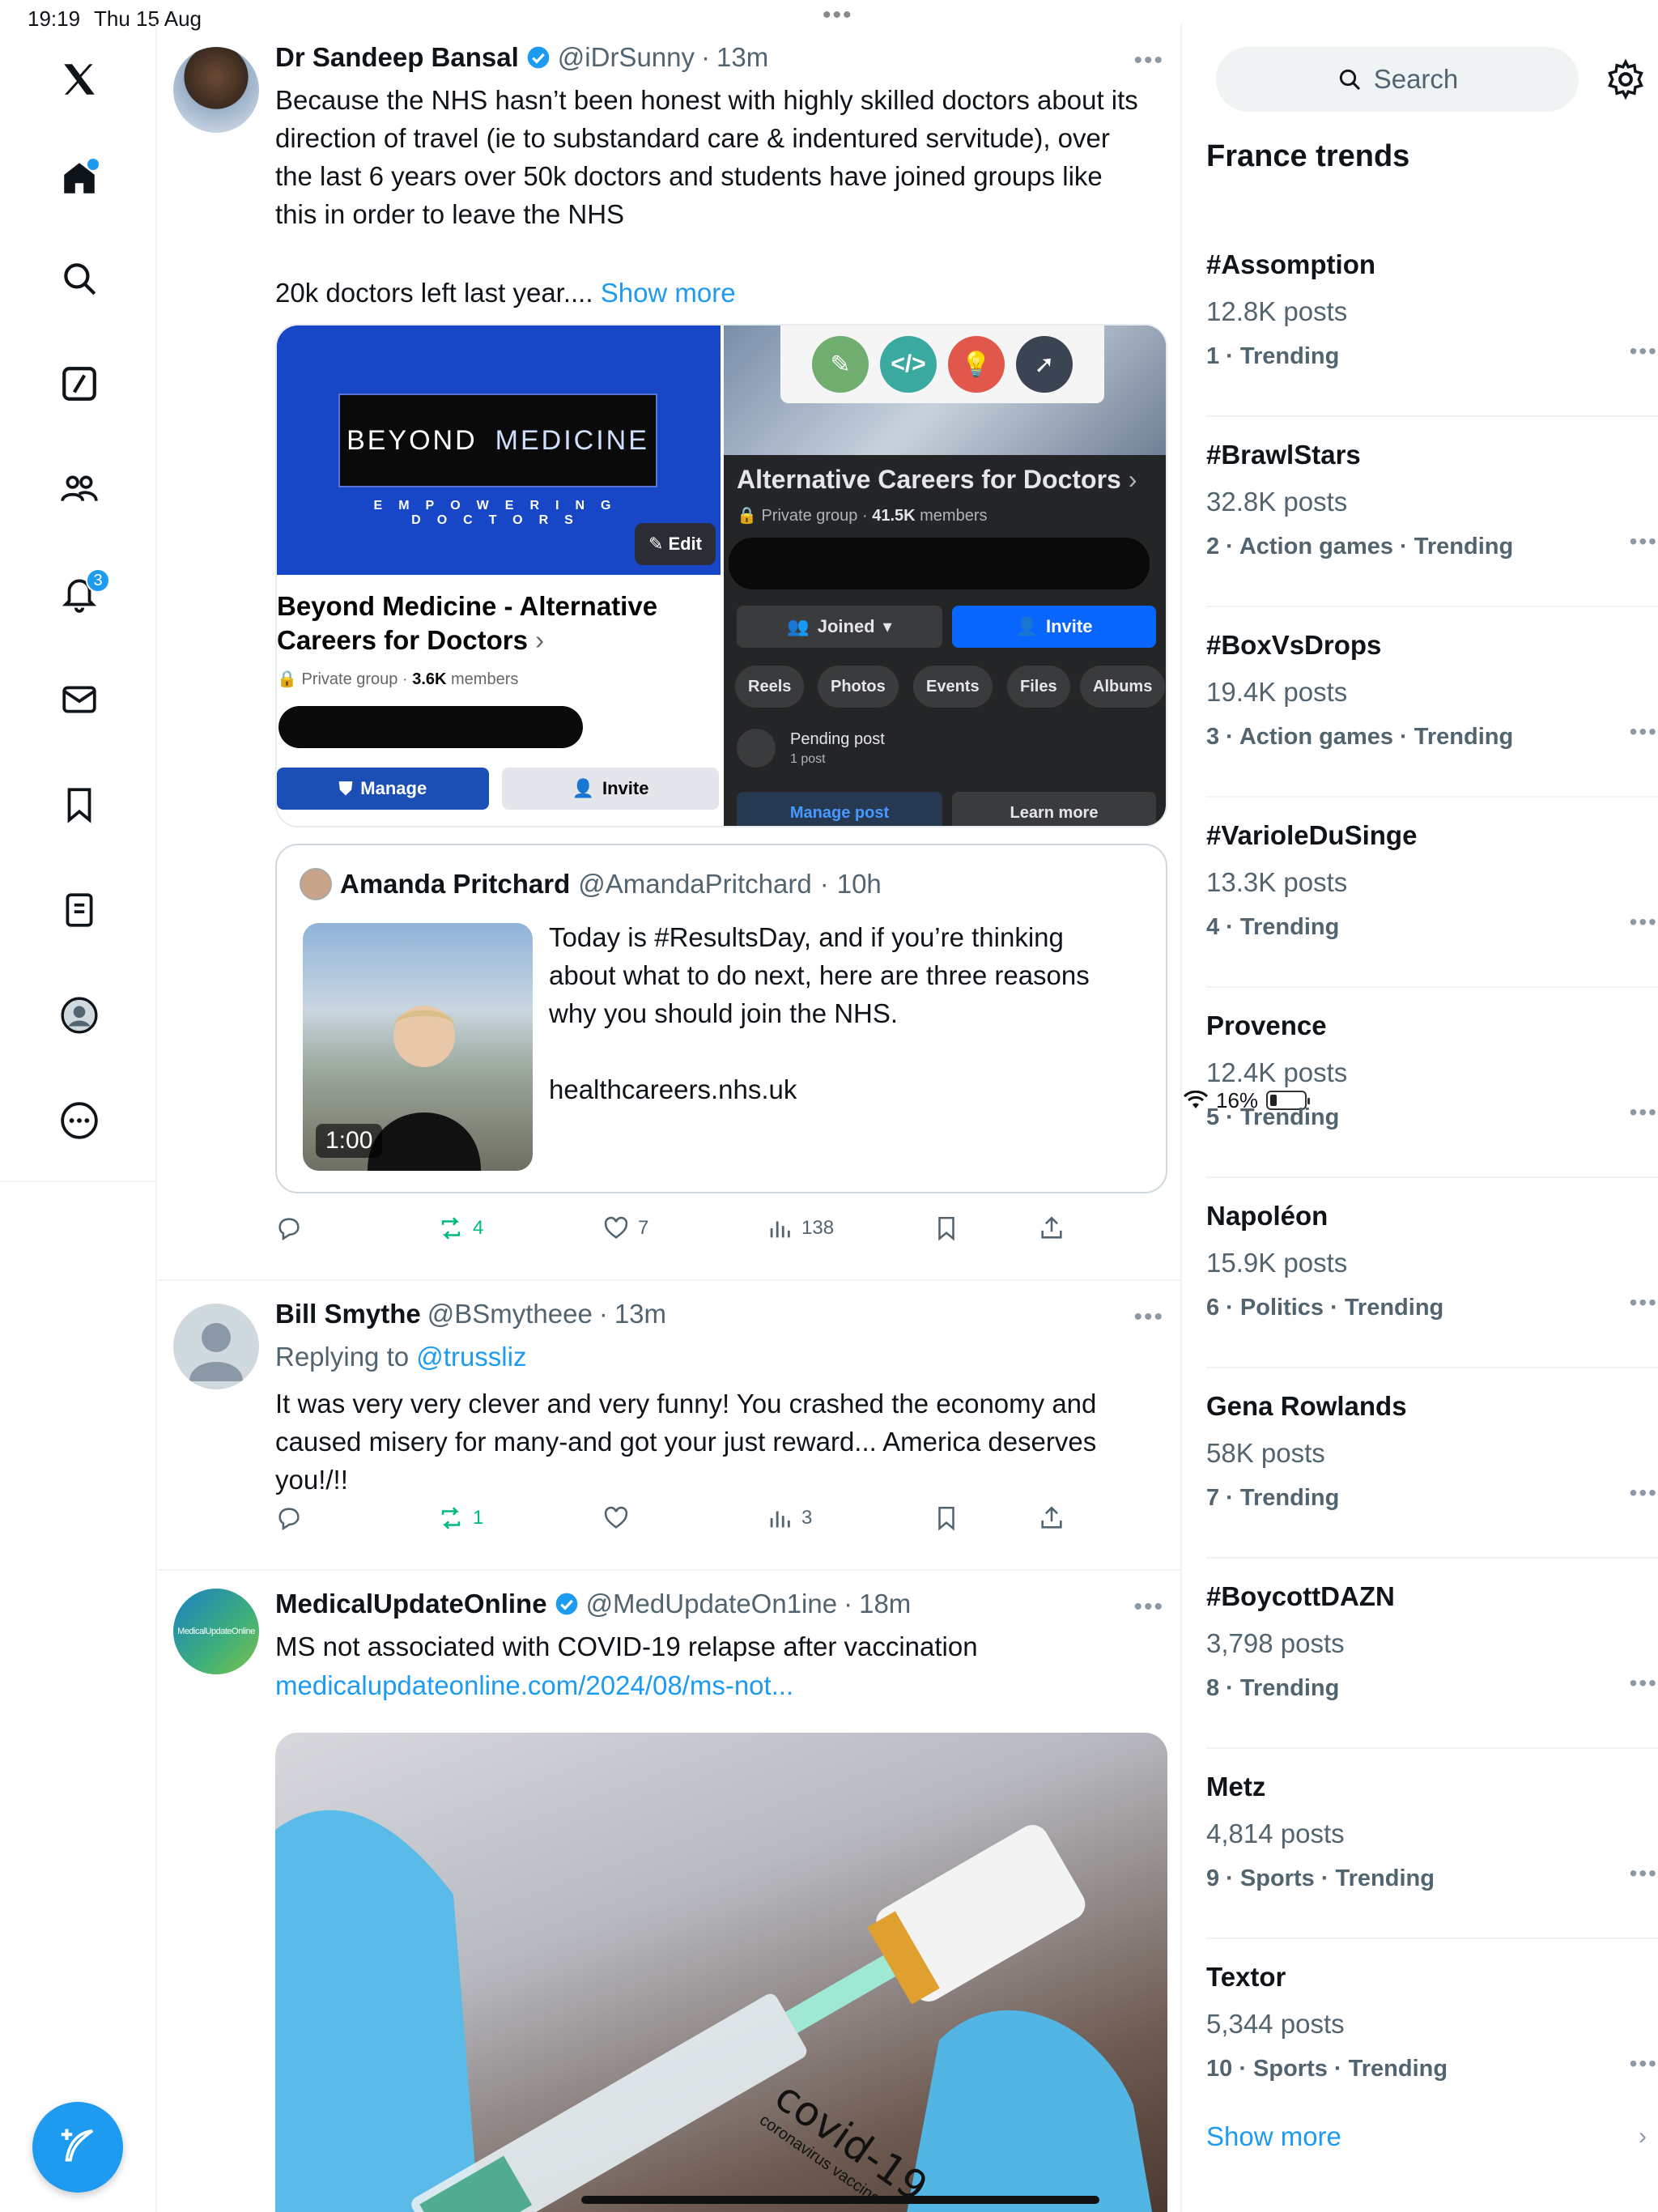 The height and width of the screenshot is (2212, 1658). What do you see at coordinates (79, 699) in the screenshot?
I see `messages-icon` at bounding box center [79, 699].